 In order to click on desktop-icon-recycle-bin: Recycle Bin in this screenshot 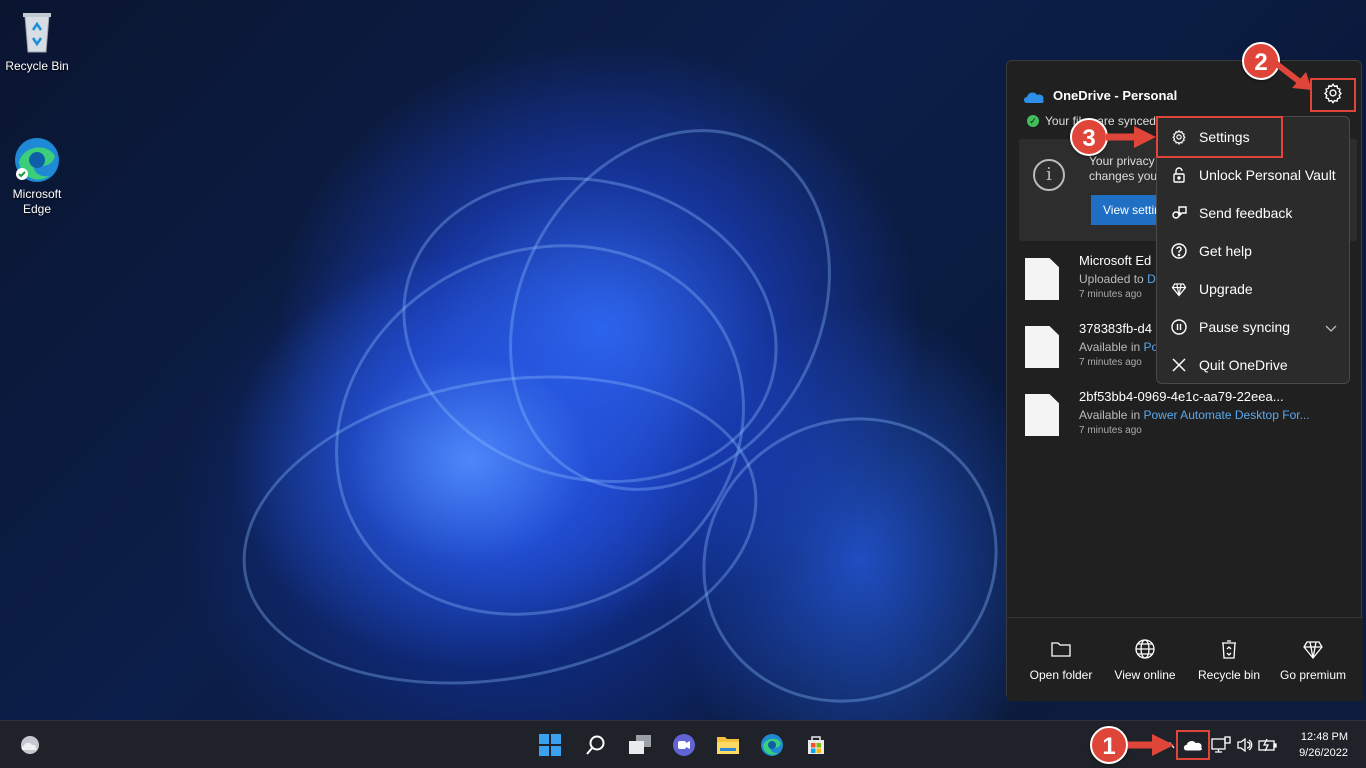, I will do `click(37, 41)`.